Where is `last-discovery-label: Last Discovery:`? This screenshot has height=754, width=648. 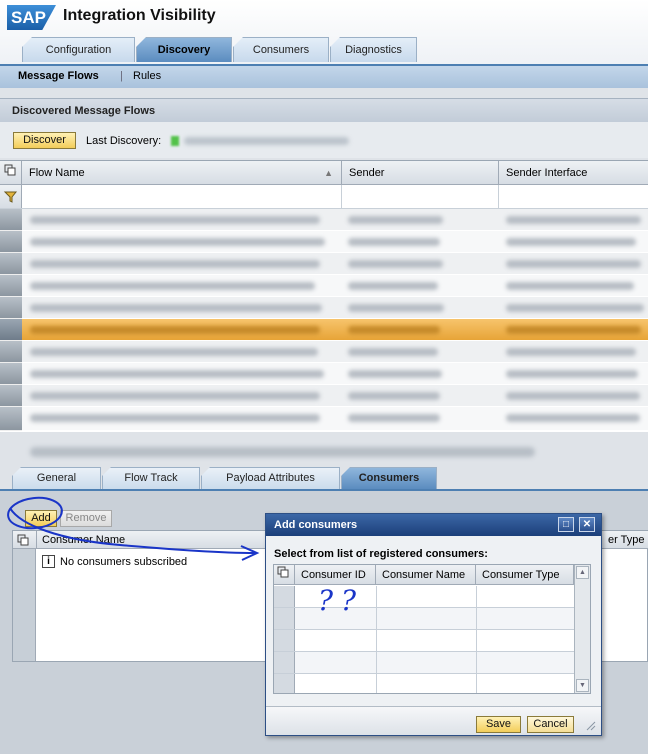
last-discovery-label: Last Discovery: is located at coordinates (124, 141).